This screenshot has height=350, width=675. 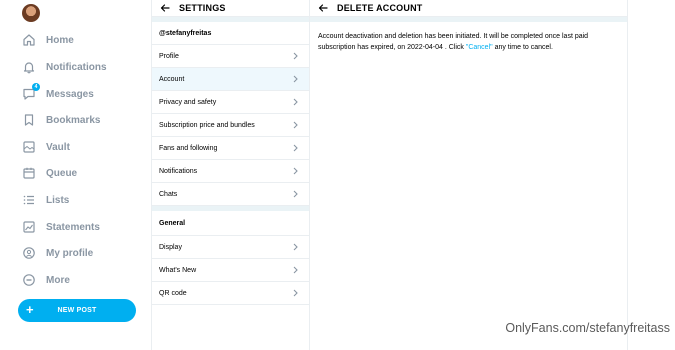 I want to click on home-icon, so click(x=29, y=40).